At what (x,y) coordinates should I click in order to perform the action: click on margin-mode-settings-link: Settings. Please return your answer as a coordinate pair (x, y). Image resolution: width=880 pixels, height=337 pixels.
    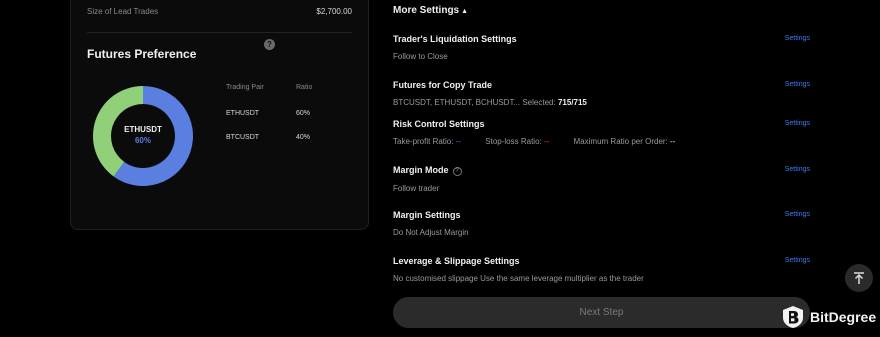
    Looking at the image, I should click on (797, 169).